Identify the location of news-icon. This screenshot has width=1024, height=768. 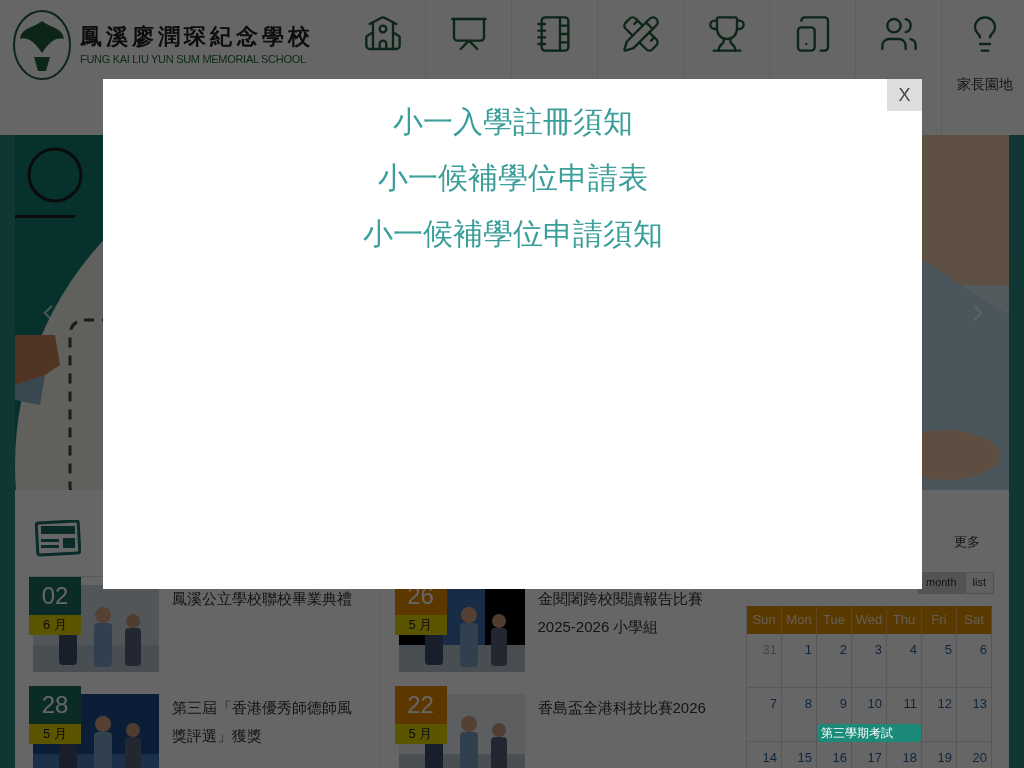
(57, 539).